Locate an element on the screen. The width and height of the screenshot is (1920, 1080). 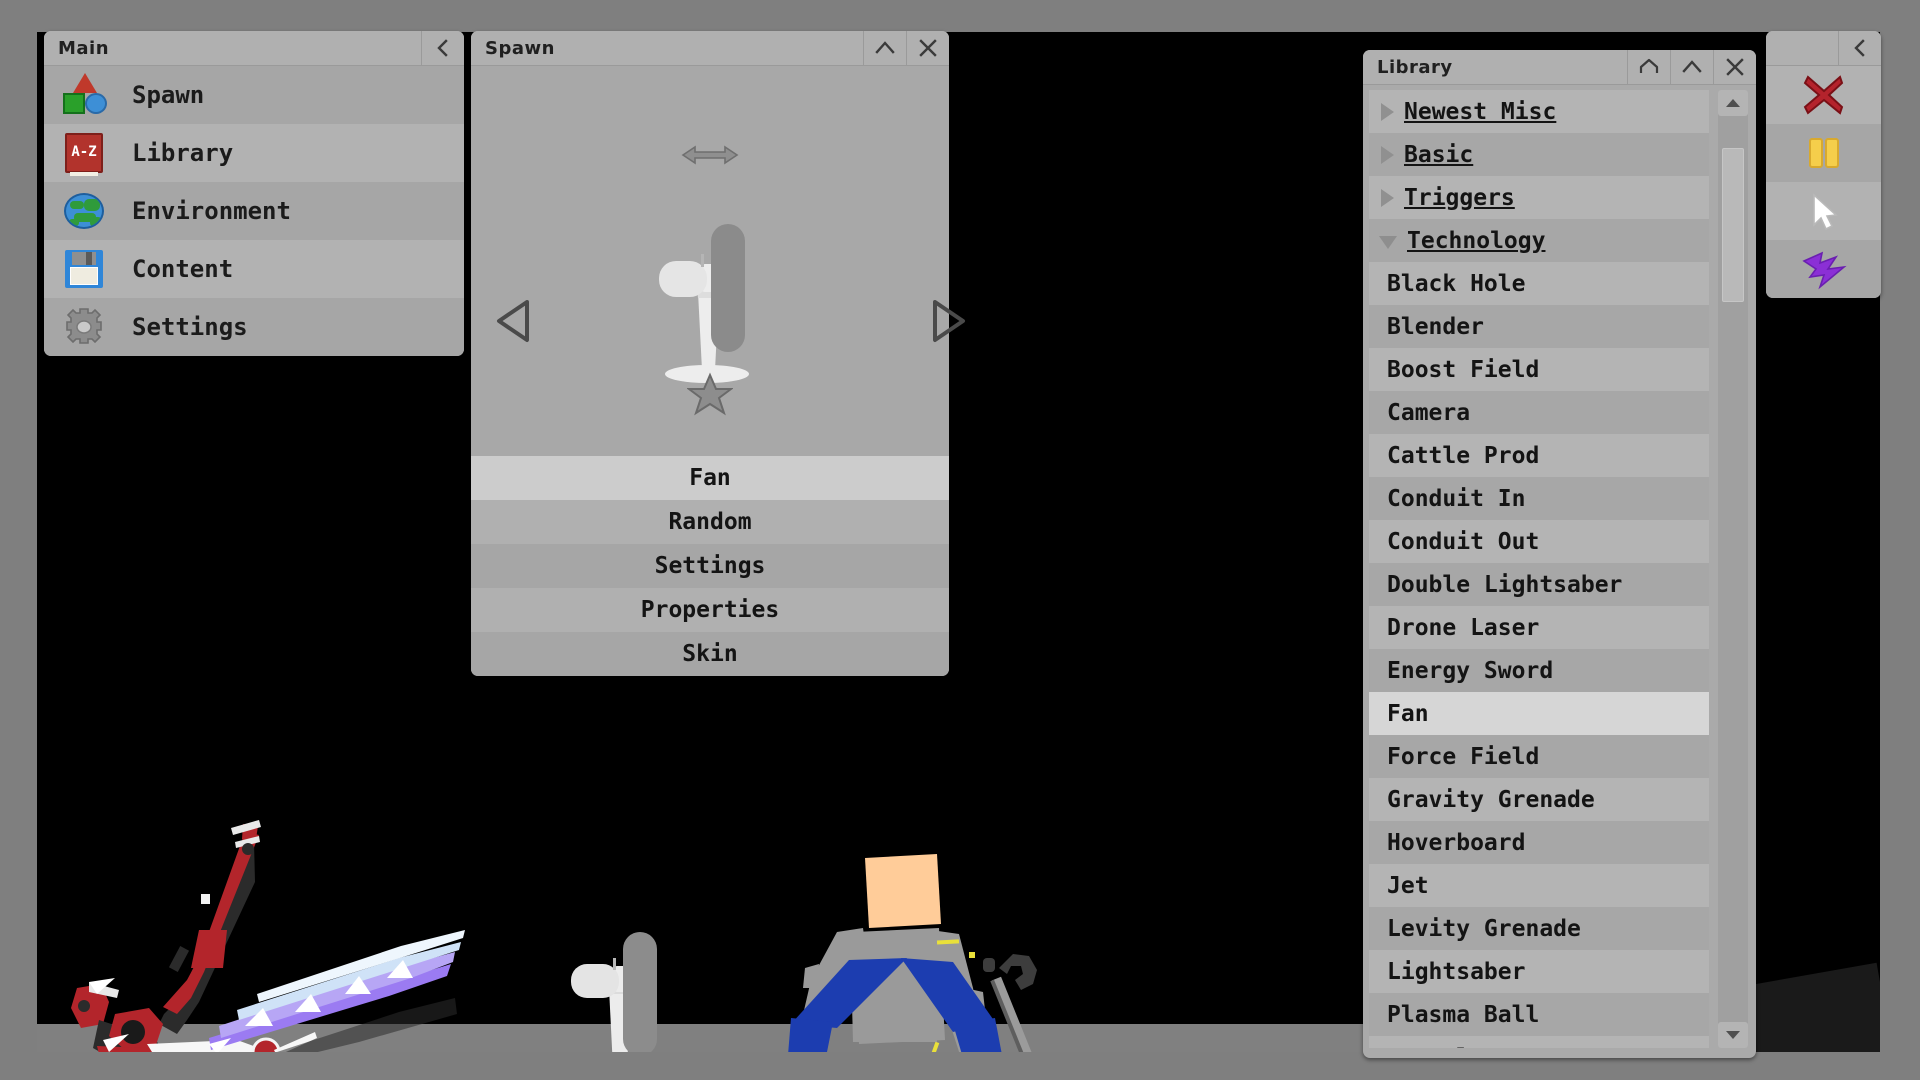
scroll-up-button is located at coordinates (1733, 103).